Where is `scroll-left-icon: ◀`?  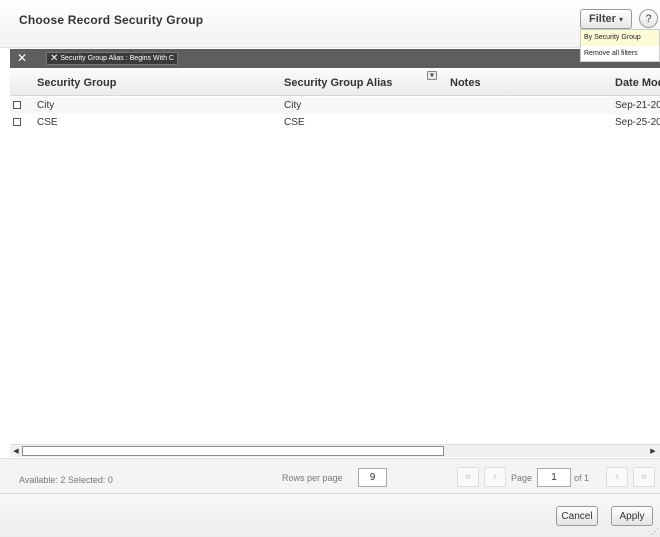
scroll-left-icon: ◀ is located at coordinates (16, 451).